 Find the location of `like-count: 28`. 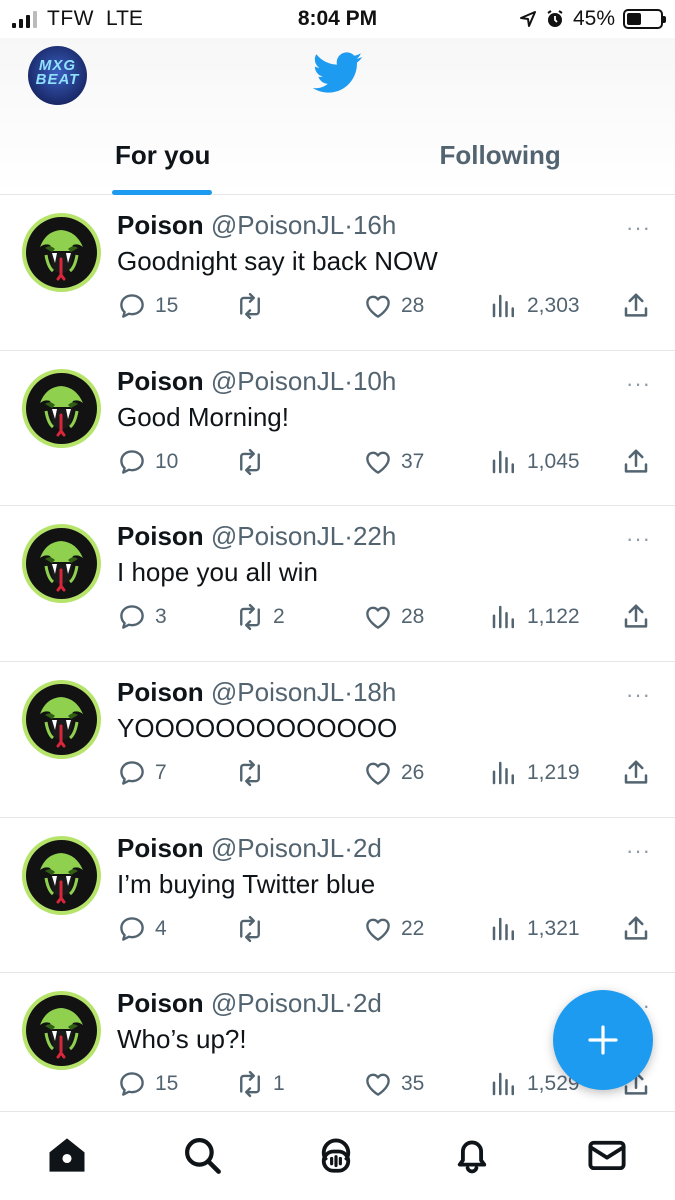

like-count: 28 is located at coordinates (413, 617).